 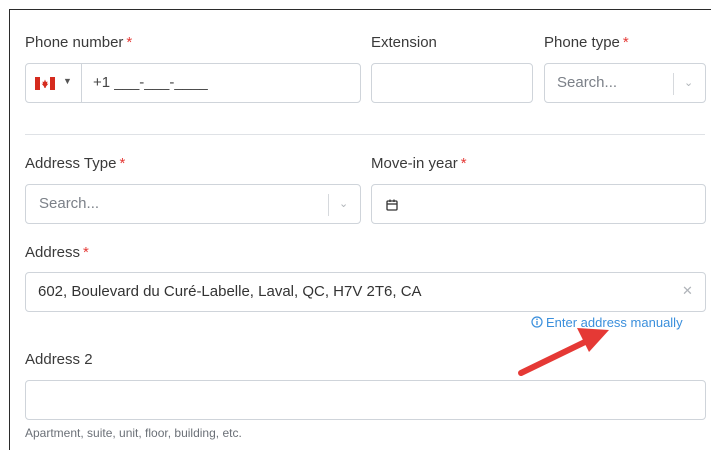 What do you see at coordinates (687, 291) in the screenshot?
I see `clear-icon: ✕` at bounding box center [687, 291].